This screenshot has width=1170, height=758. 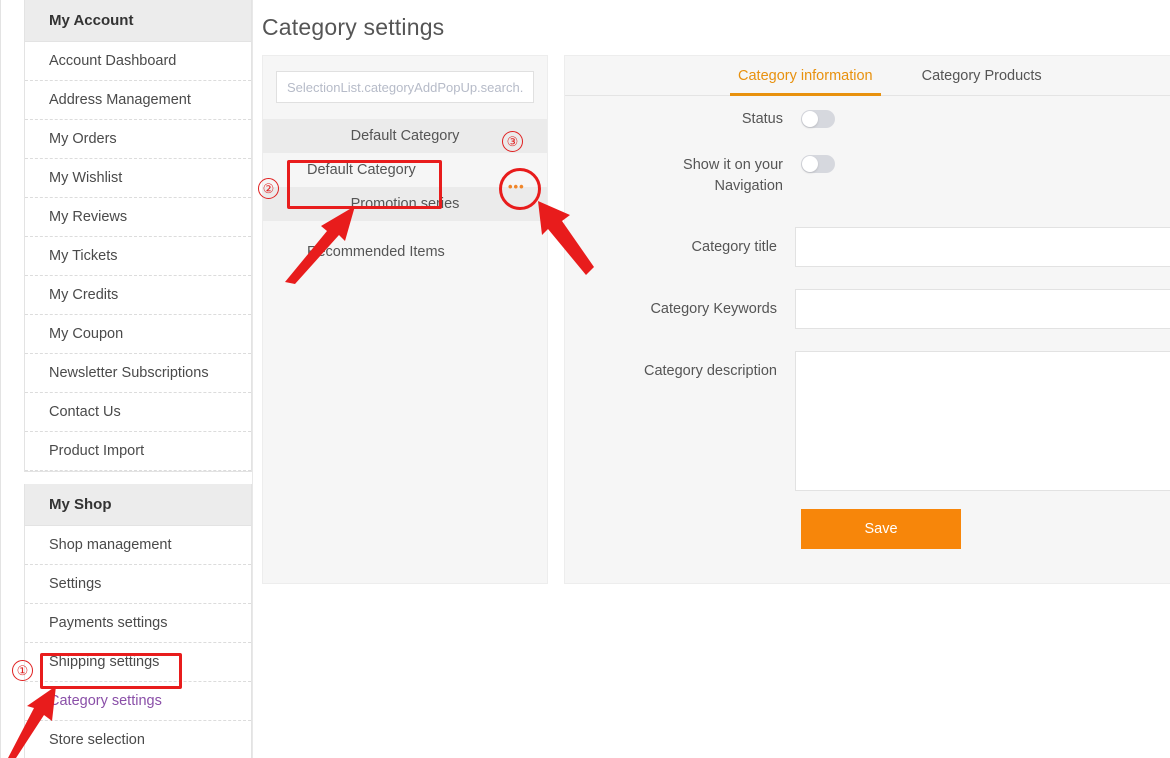 What do you see at coordinates (734, 247) in the screenshot?
I see `label-category-title: Category title` at bounding box center [734, 247].